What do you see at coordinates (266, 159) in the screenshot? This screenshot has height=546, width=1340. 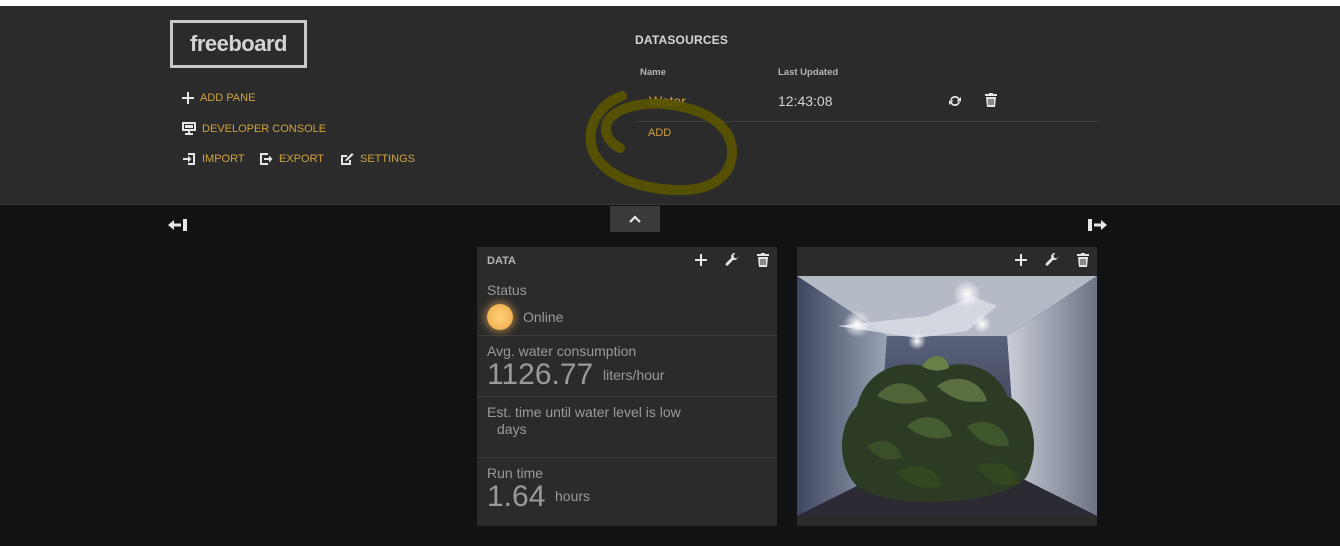 I see `export-icon` at bounding box center [266, 159].